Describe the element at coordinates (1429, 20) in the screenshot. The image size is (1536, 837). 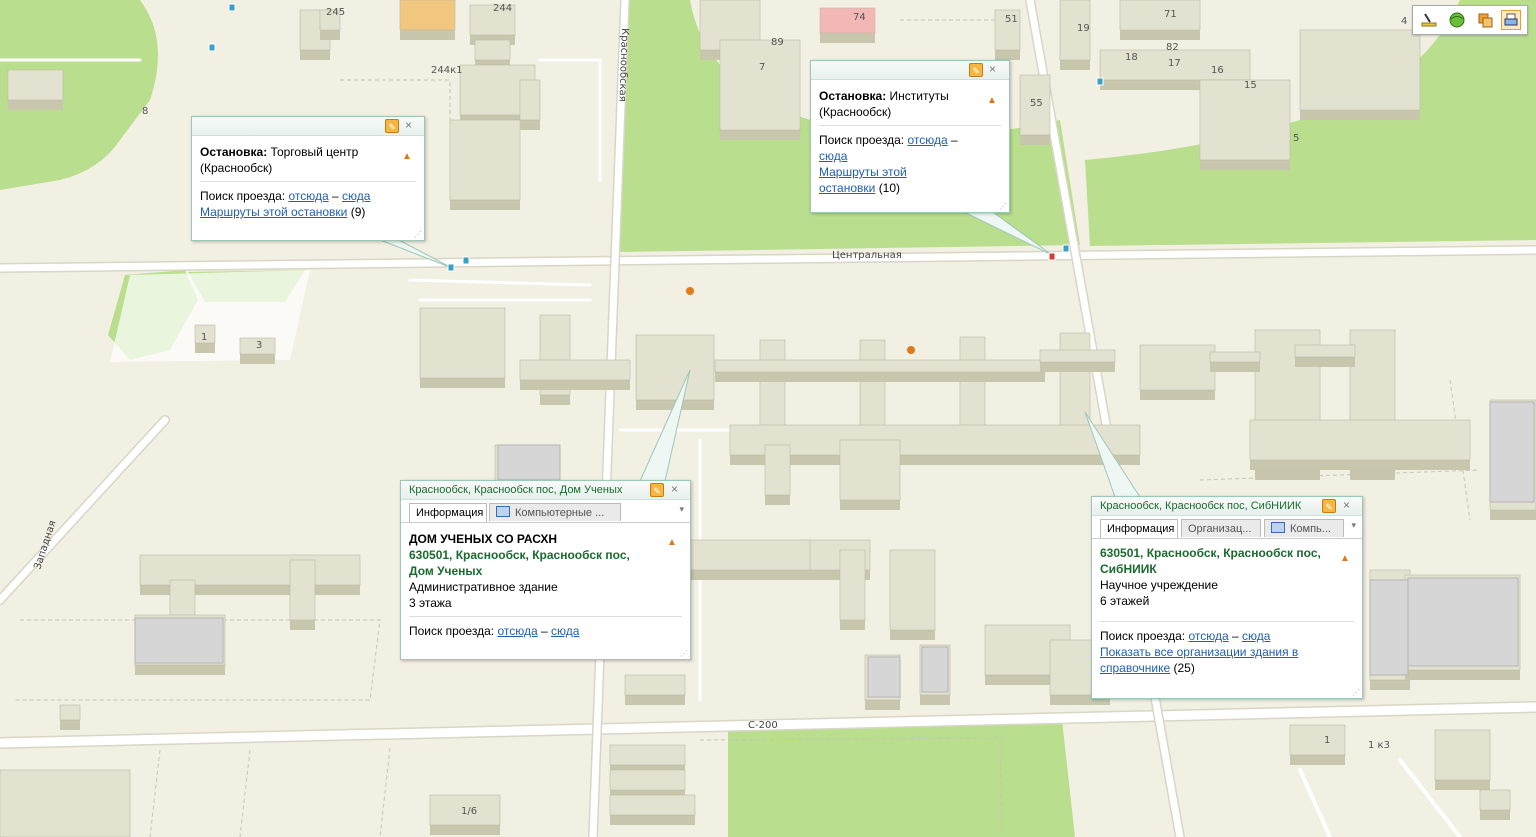
I see `ruler-icon` at that location.